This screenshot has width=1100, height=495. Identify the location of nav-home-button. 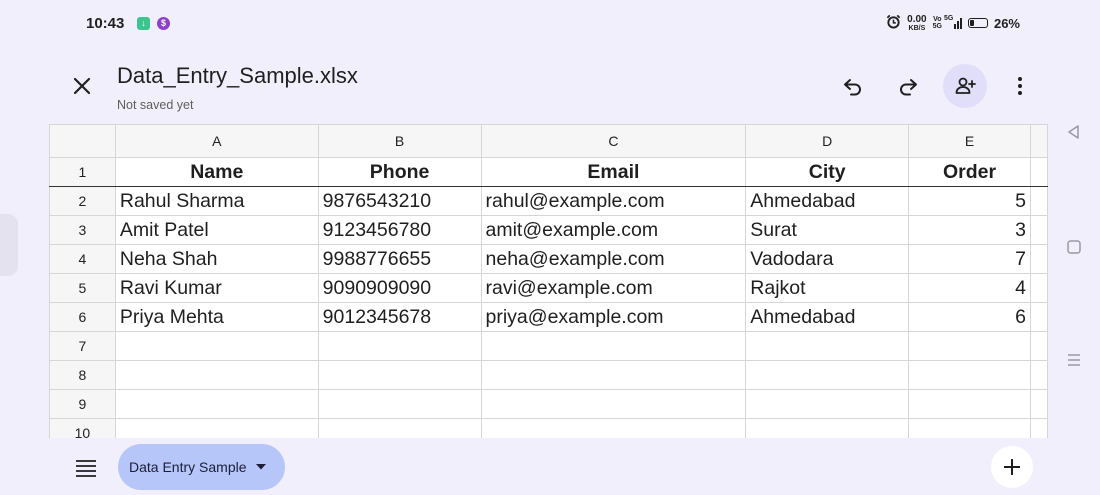
(1074, 249).